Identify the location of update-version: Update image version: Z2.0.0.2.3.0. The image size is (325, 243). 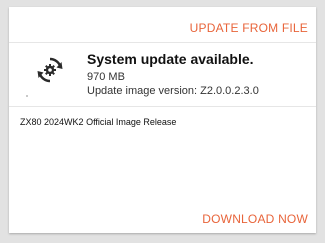
(173, 91).